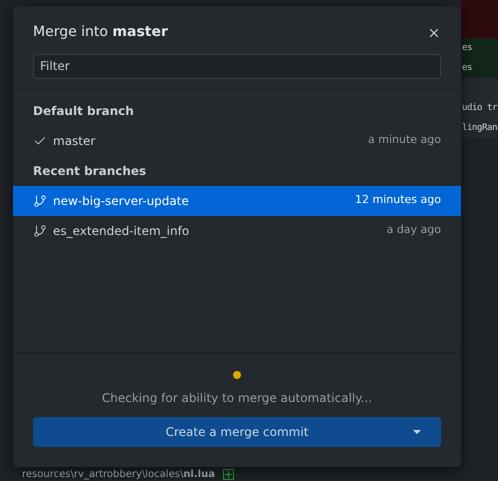 The height and width of the screenshot is (481, 498). I want to click on branch-item: es_extended-item_info a day ago, so click(237, 231).